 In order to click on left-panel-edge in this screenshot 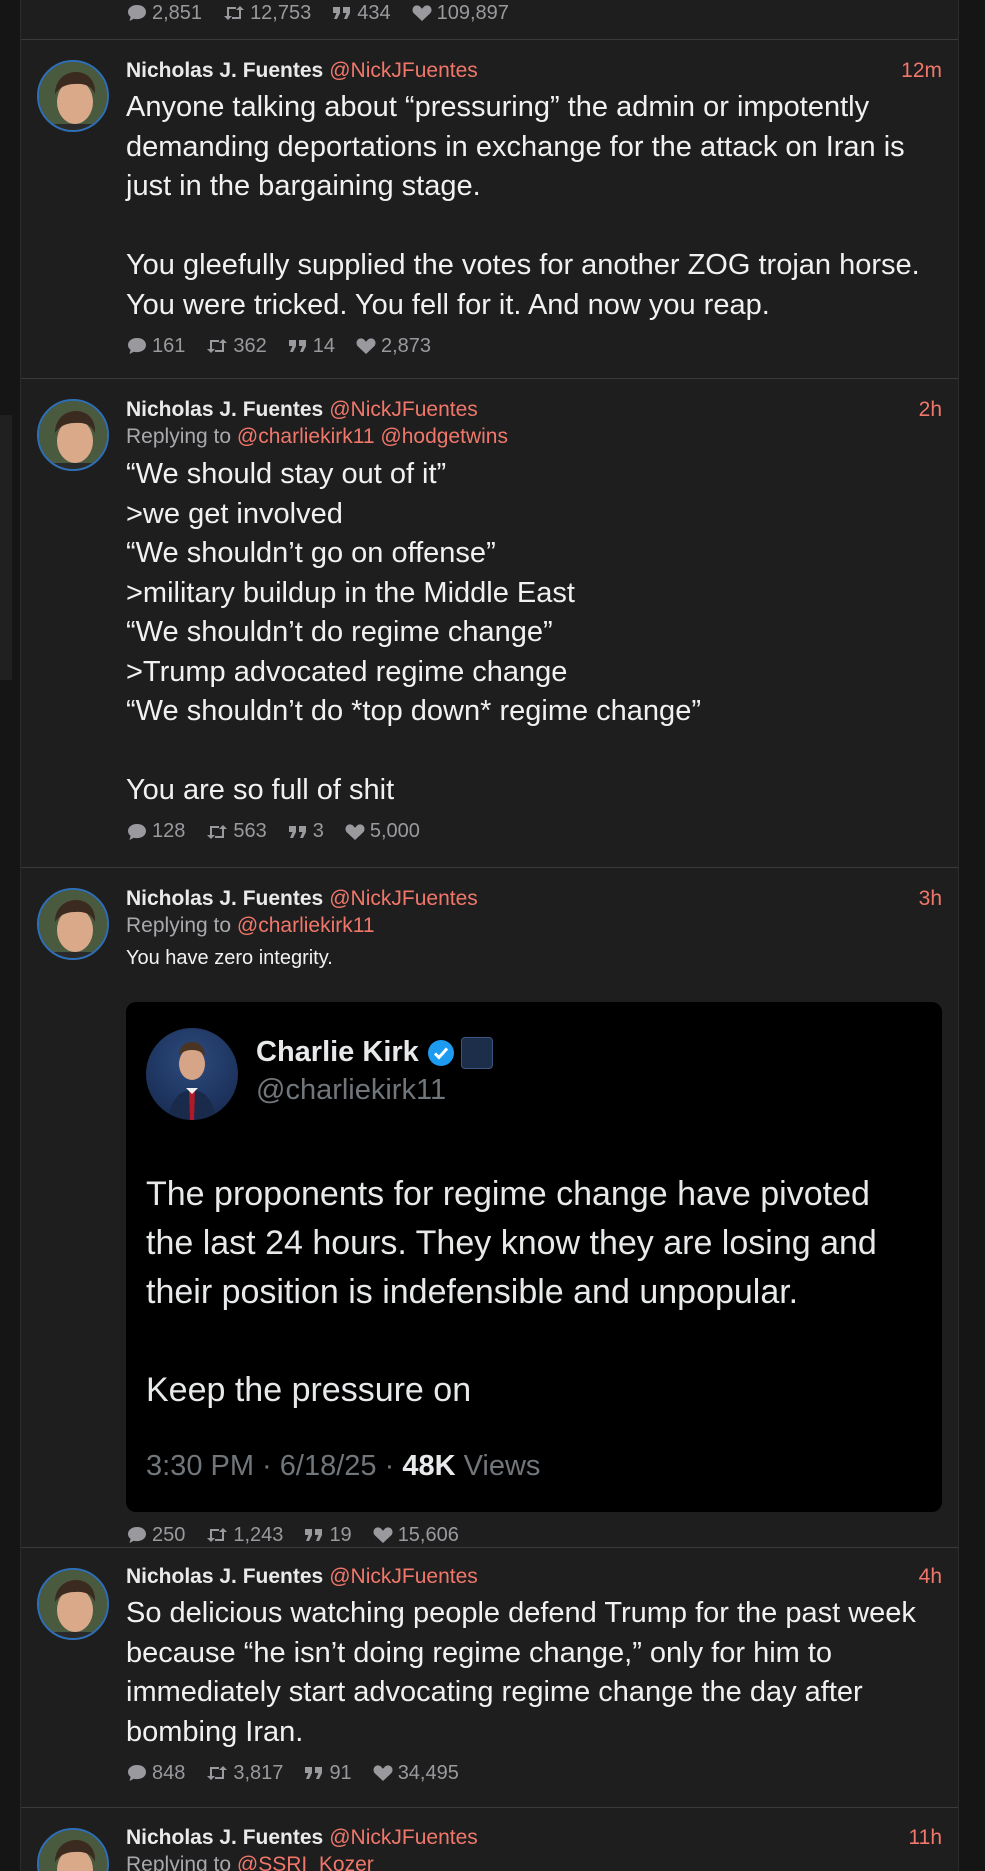, I will do `click(6, 547)`.